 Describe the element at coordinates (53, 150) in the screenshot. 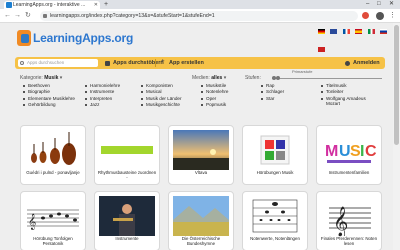

I see `violin-family-image` at that location.